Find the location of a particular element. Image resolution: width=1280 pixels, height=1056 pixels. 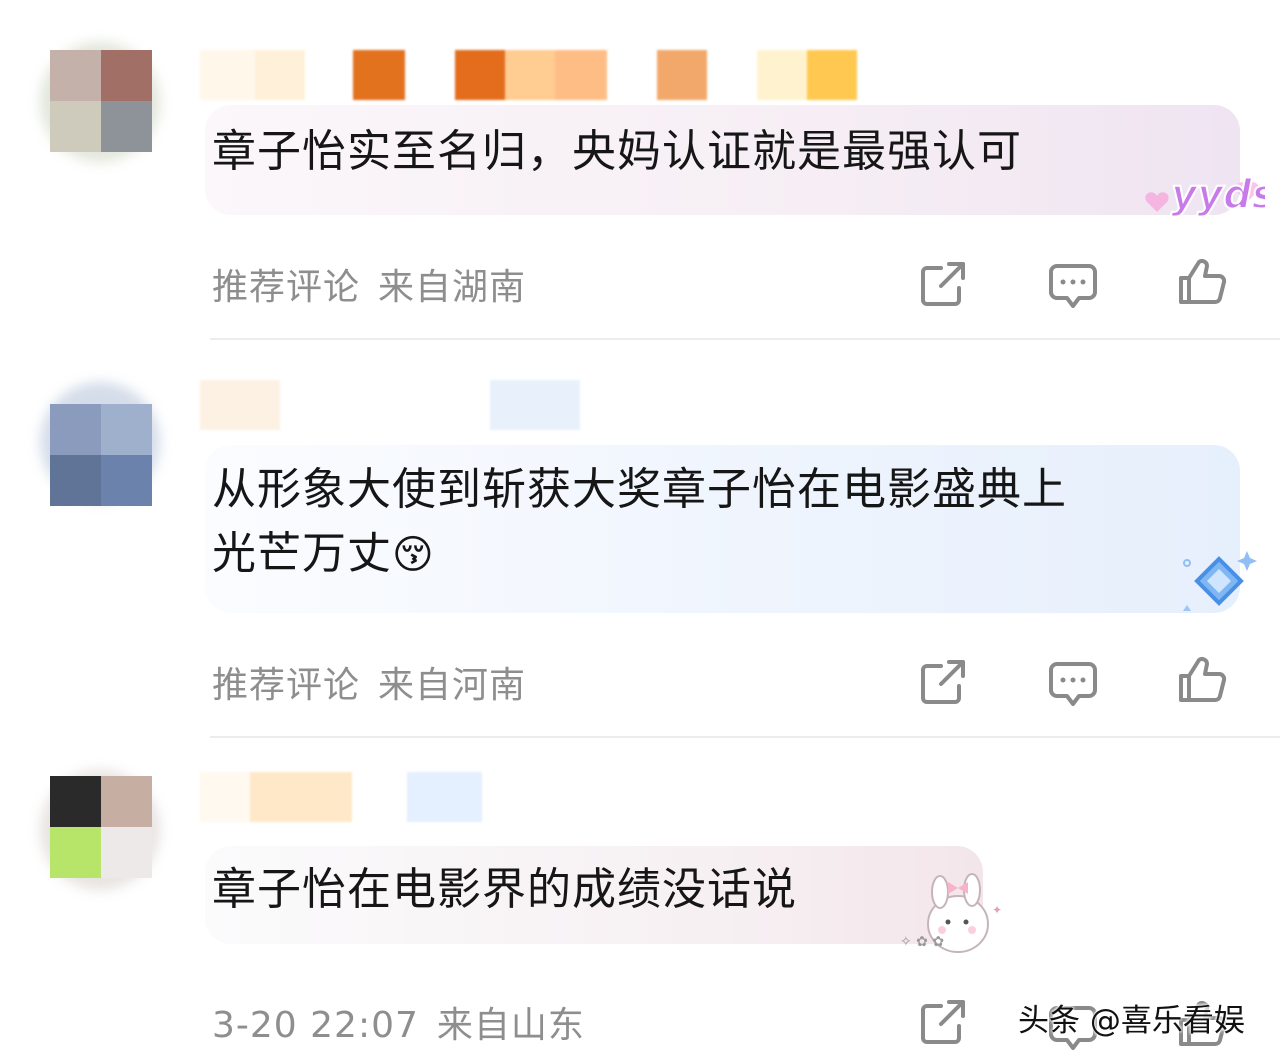

comment-meta: 3-20 22:07 来自山东 is located at coordinates (398, 1022).